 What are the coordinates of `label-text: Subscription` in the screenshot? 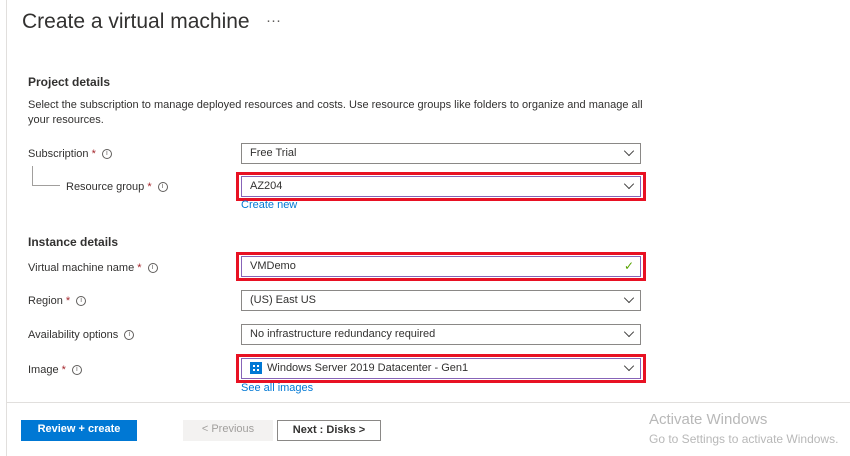 It's located at (58, 154).